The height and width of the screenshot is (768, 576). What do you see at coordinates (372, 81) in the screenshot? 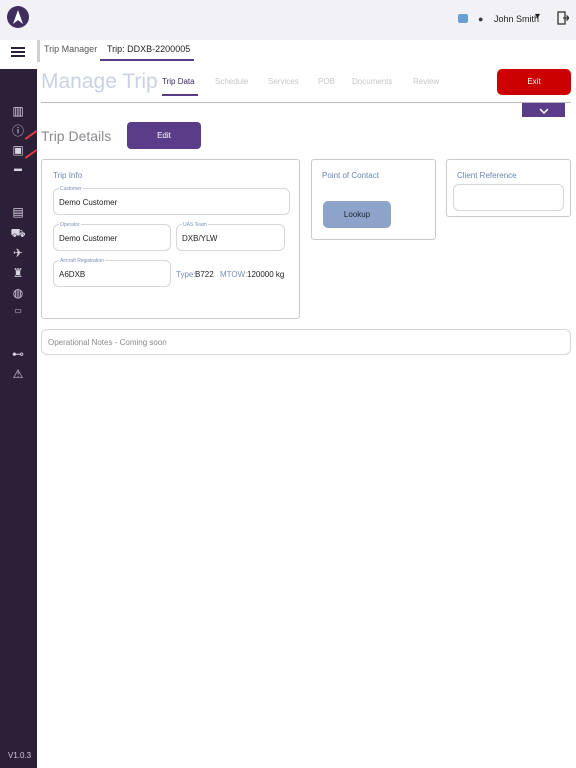
I see `tab-documents: Documents` at bounding box center [372, 81].